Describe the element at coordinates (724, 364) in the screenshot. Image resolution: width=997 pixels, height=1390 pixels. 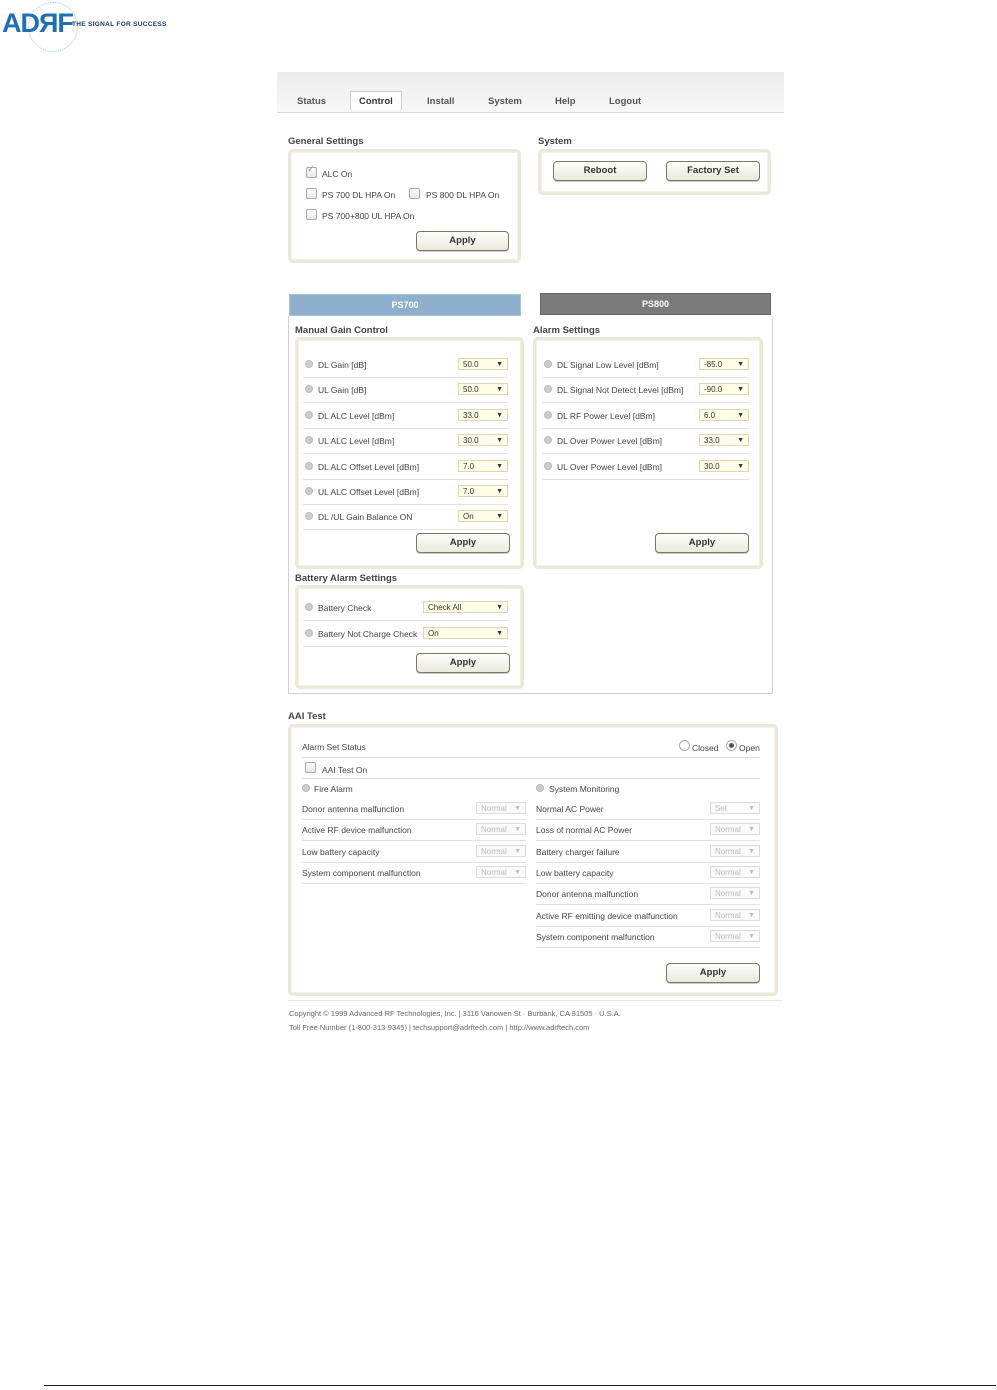
I see `row-value-select: -85.0 ▼` at that location.